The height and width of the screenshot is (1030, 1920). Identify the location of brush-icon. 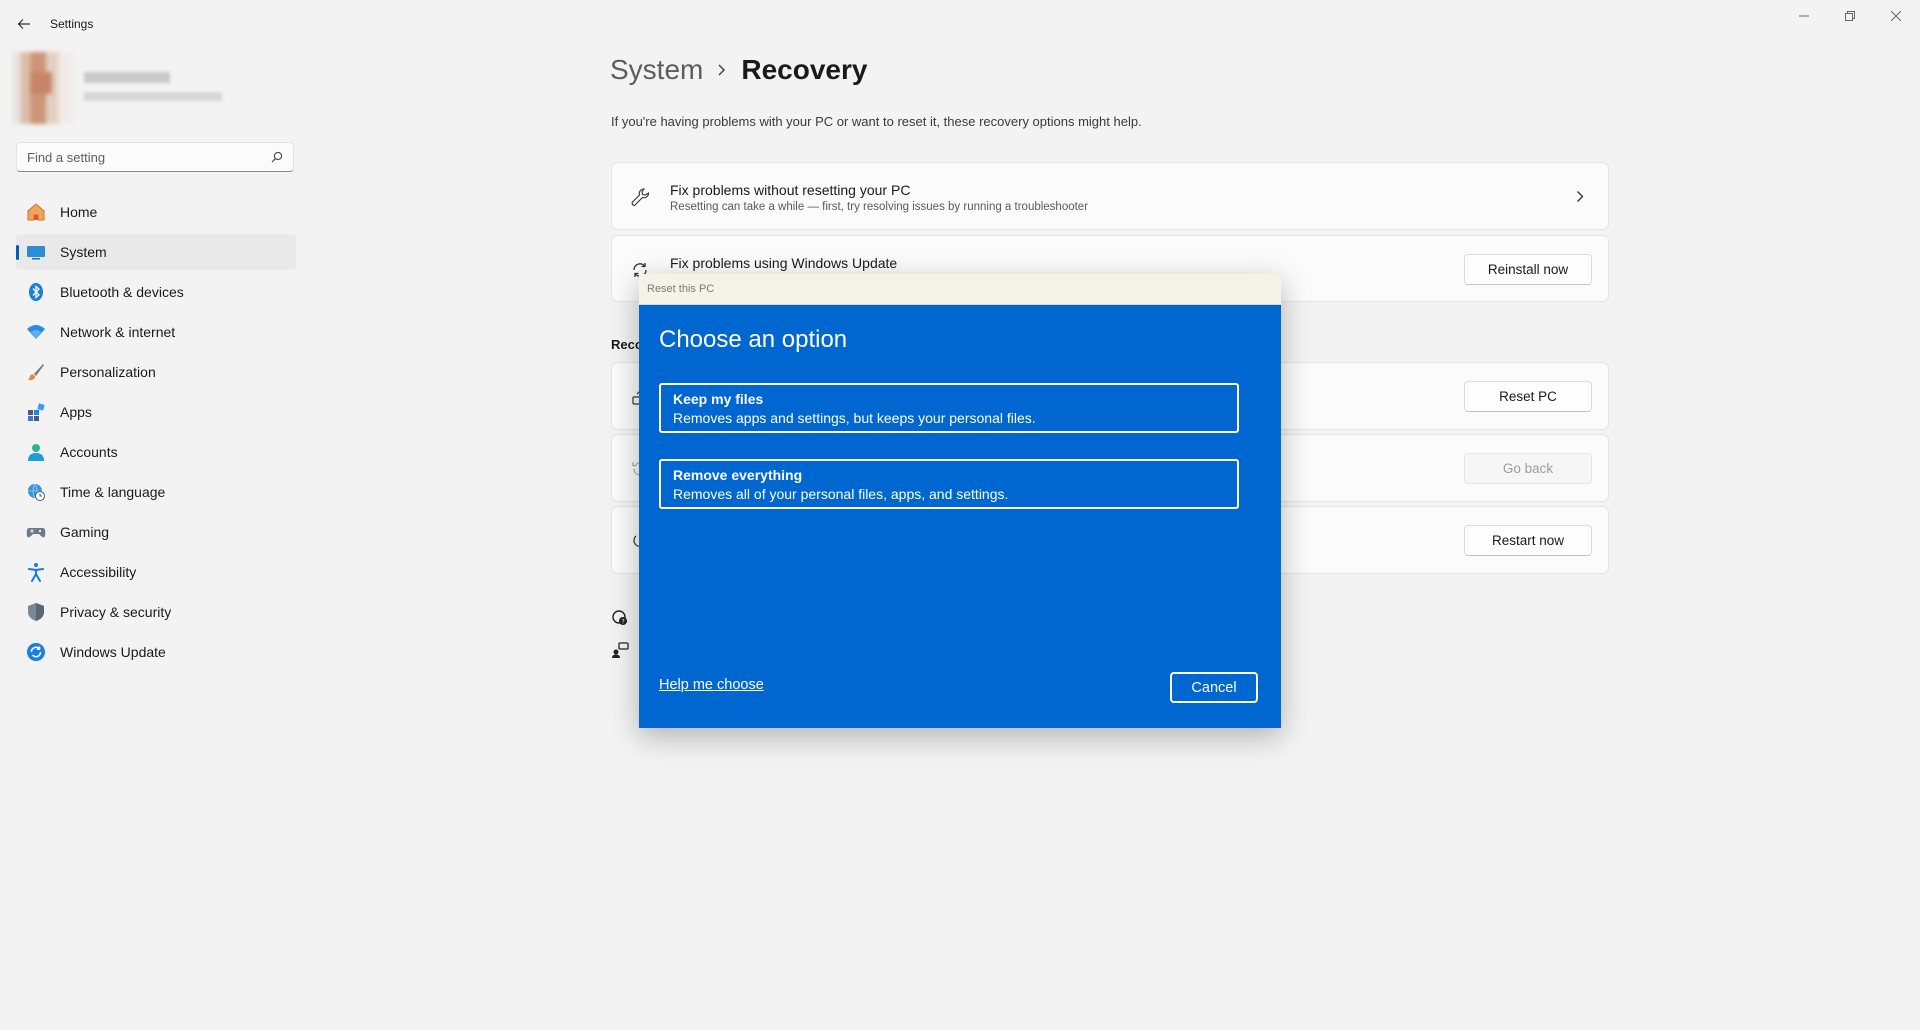
(36, 372).